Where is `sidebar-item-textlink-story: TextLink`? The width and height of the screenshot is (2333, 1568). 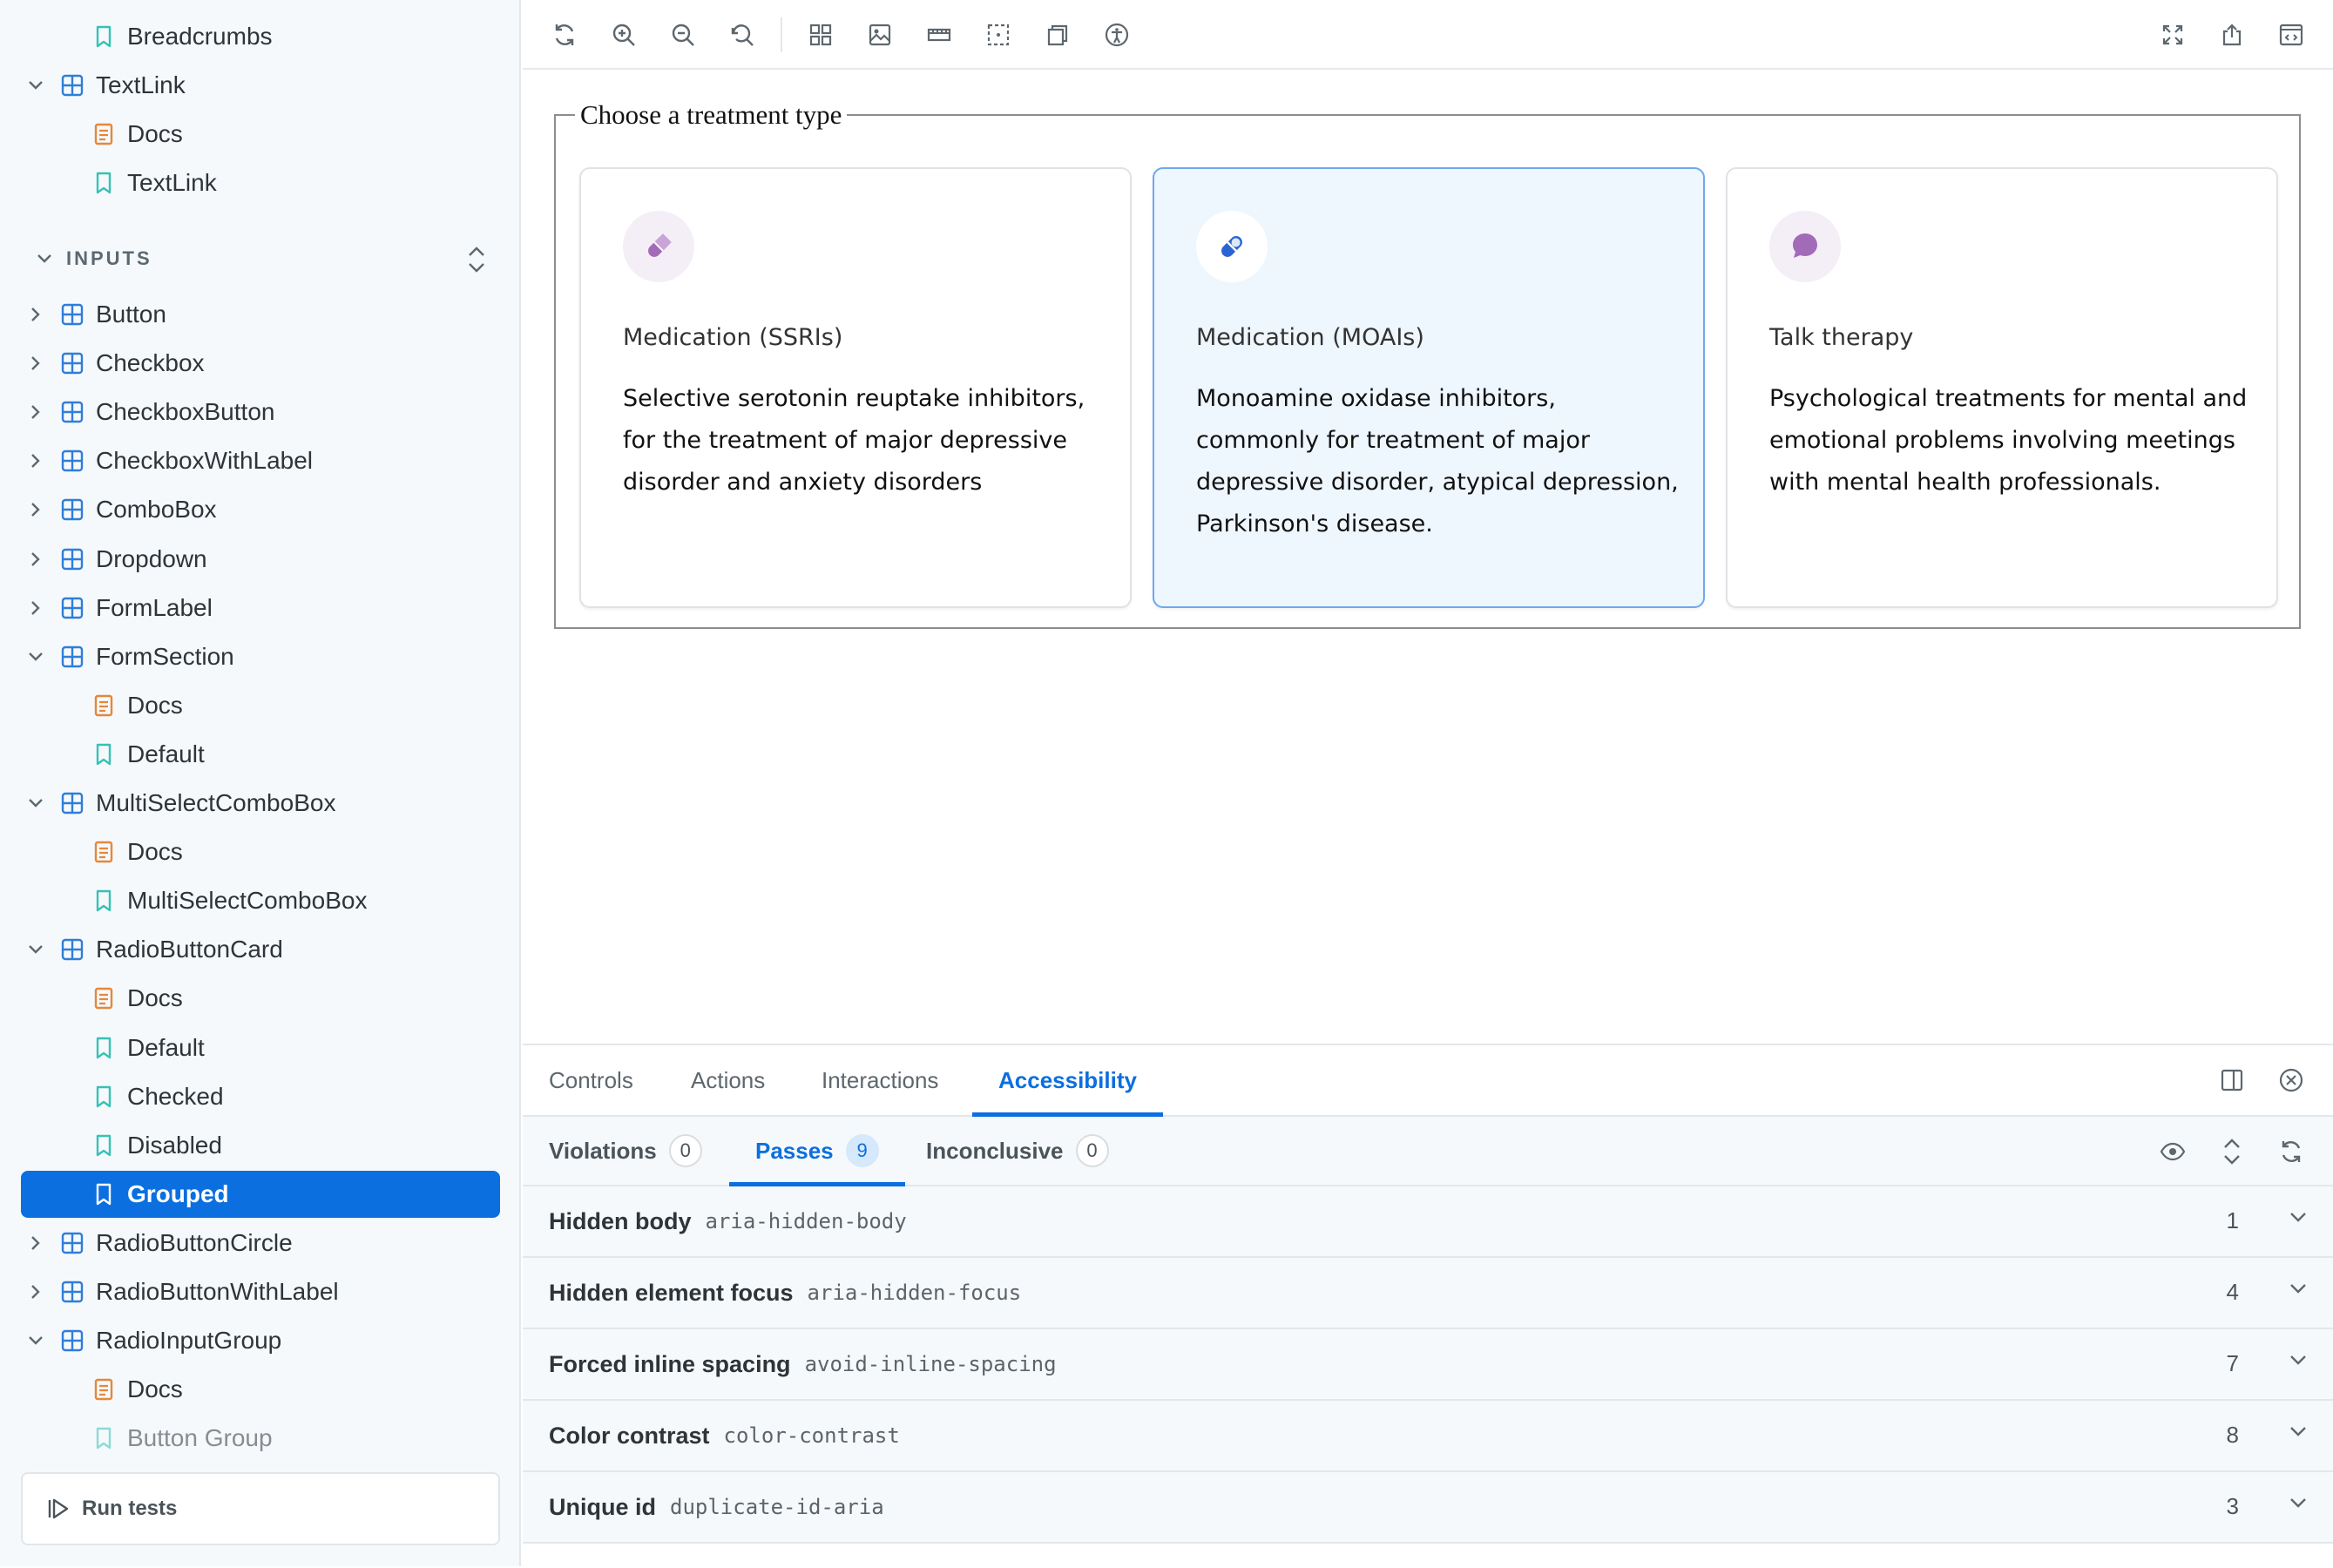 sidebar-item-textlink-story: TextLink is located at coordinates (260, 182).